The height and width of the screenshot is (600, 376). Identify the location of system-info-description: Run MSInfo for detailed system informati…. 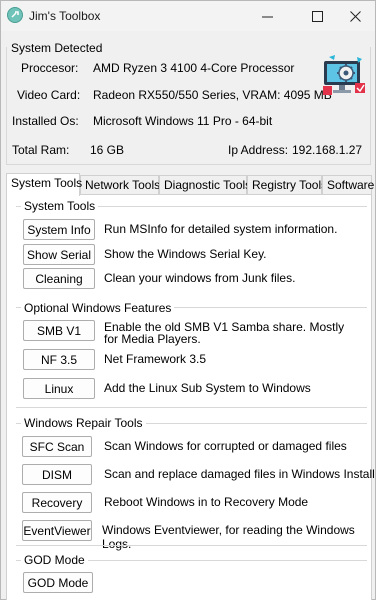
(221, 229).